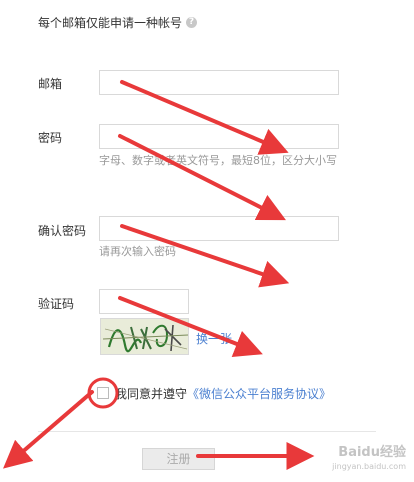 This screenshot has height=482, width=414. What do you see at coordinates (178, 459) in the screenshot?
I see `register-button: 注册` at bounding box center [178, 459].